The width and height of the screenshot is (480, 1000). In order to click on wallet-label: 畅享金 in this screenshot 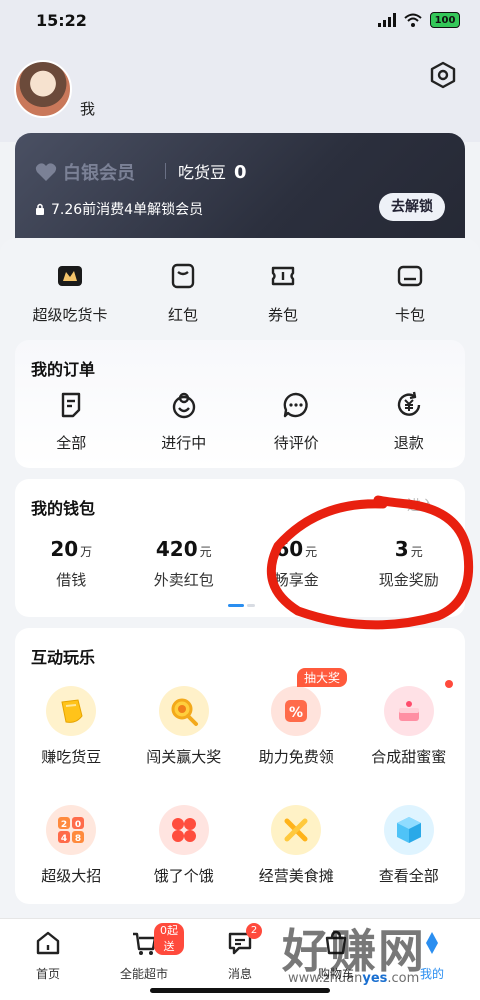, I will do `click(296, 580)`.